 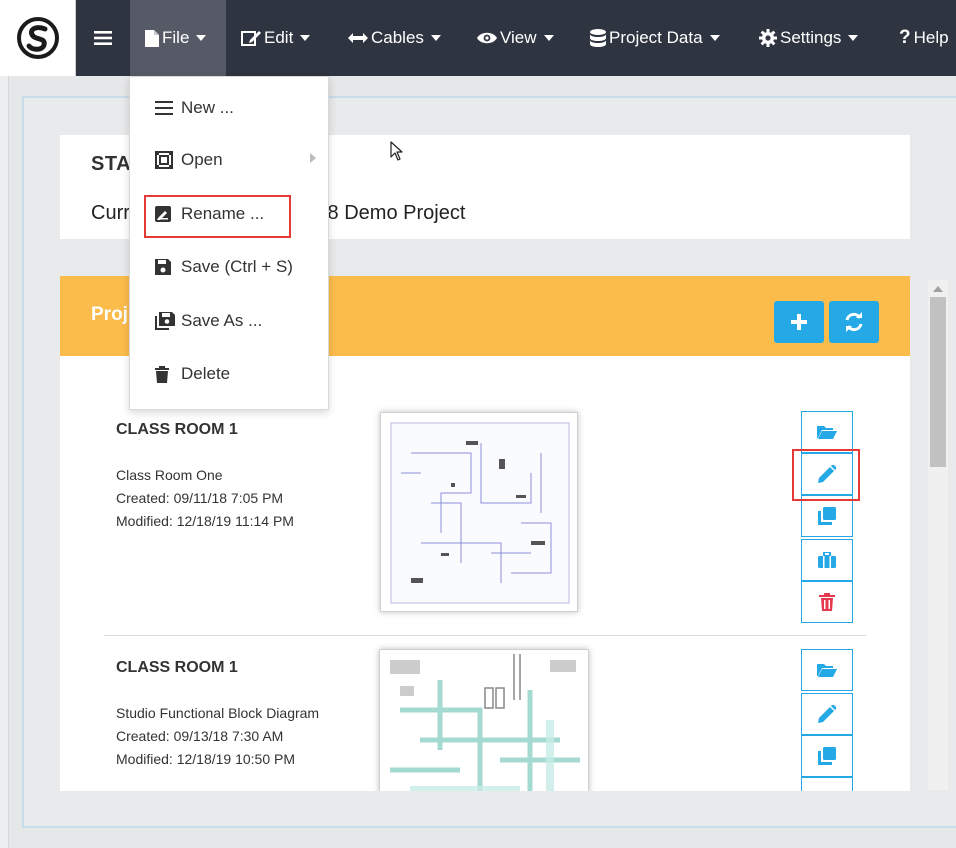 What do you see at coordinates (905, 37) in the screenshot?
I see `question-icon: ?` at bounding box center [905, 37].